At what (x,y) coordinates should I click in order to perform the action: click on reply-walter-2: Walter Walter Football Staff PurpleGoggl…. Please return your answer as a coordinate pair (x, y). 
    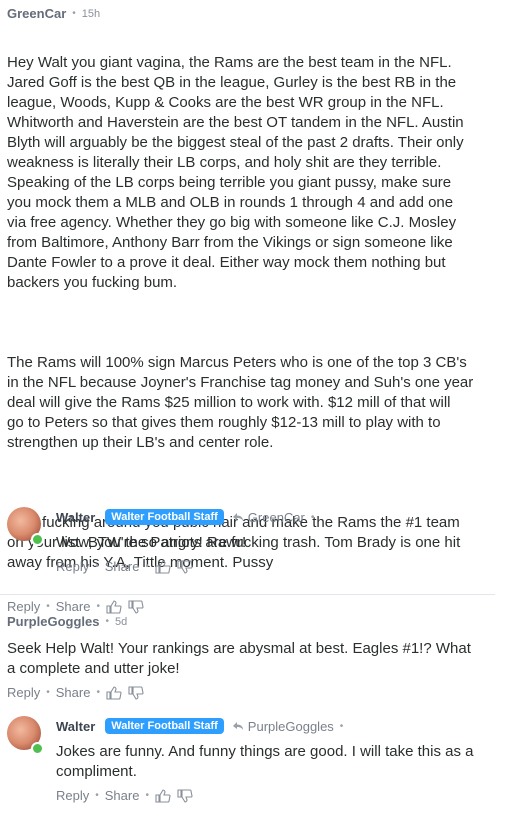
    Looking at the image, I should click on (253, 760).